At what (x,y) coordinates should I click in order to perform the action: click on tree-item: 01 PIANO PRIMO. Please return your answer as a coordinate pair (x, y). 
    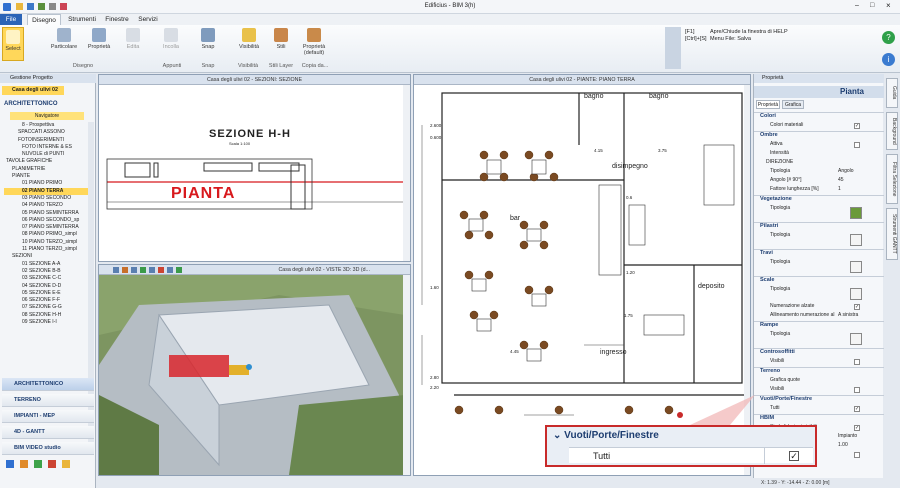
    Looking at the image, I should click on (46, 183).